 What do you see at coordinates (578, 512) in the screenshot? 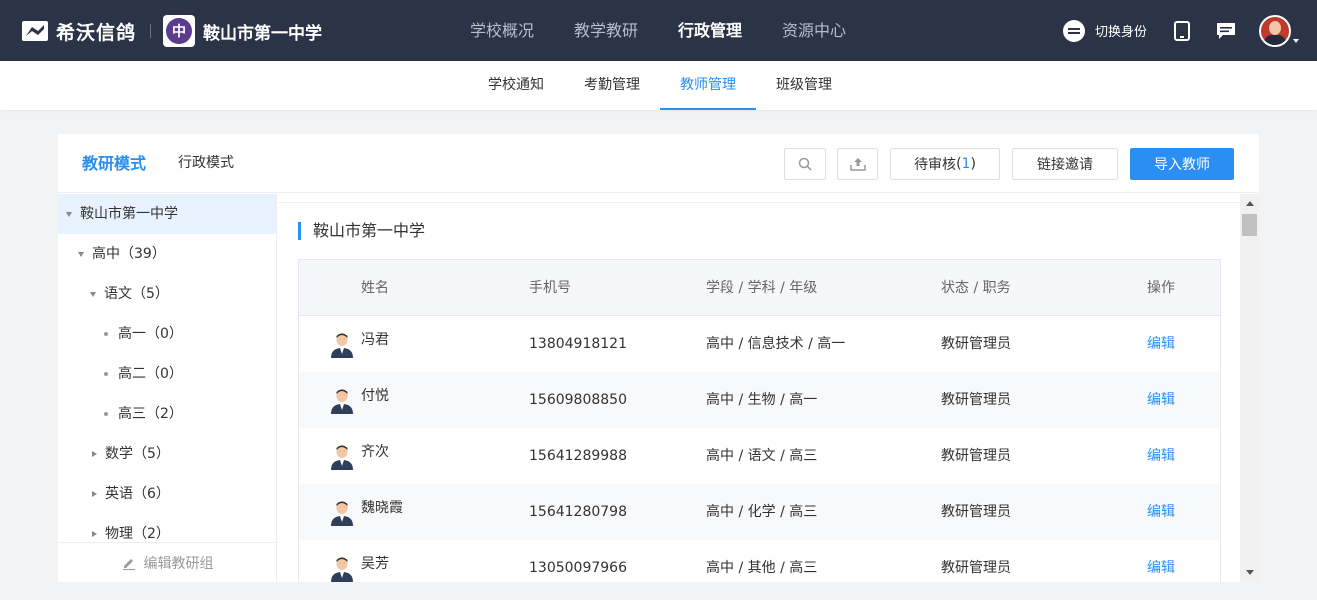
I see `teacher-phone: 15641280798` at bounding box center [578, 512].